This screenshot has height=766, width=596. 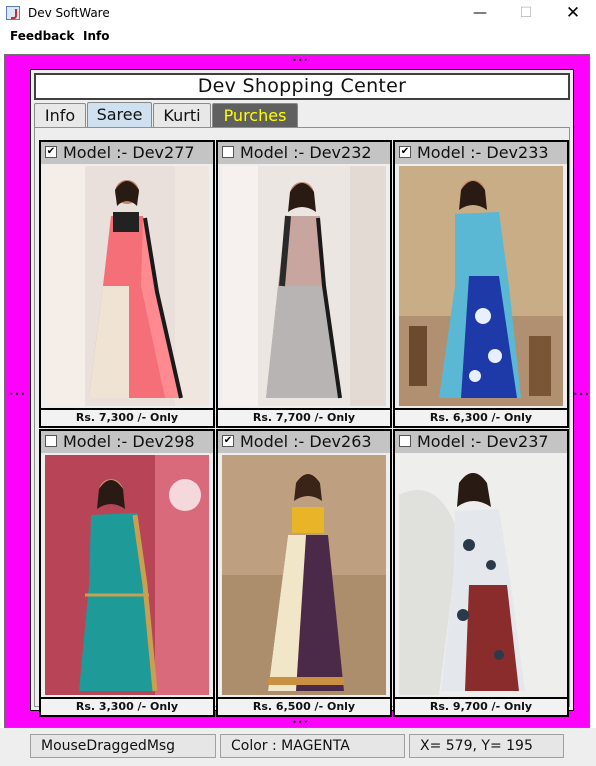 I want to click on product-card-dev237: Model :- Dev237 Rs. 9,700 /- Only, so click(x=481, y=573).